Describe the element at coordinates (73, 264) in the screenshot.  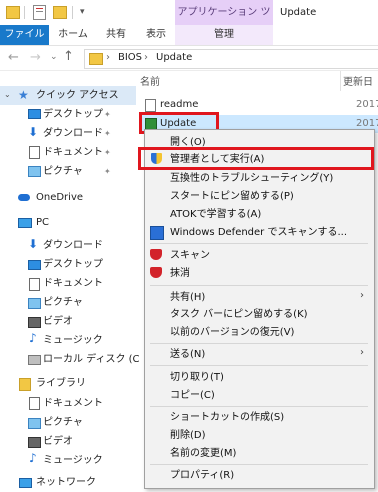
I see `nav-pc-desktop: デスクトップ` at that location.